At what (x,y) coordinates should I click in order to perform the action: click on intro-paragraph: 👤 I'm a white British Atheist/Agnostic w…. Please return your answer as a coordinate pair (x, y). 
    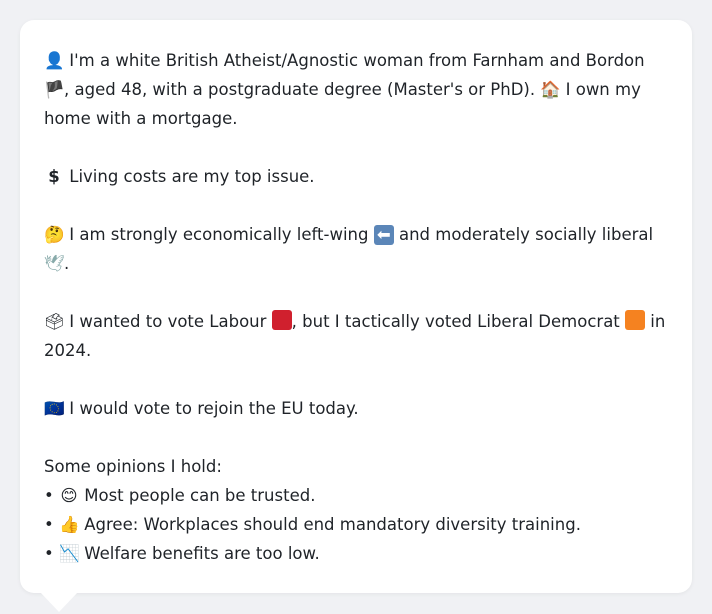
    Looking at the image, I should click on (356, 89).